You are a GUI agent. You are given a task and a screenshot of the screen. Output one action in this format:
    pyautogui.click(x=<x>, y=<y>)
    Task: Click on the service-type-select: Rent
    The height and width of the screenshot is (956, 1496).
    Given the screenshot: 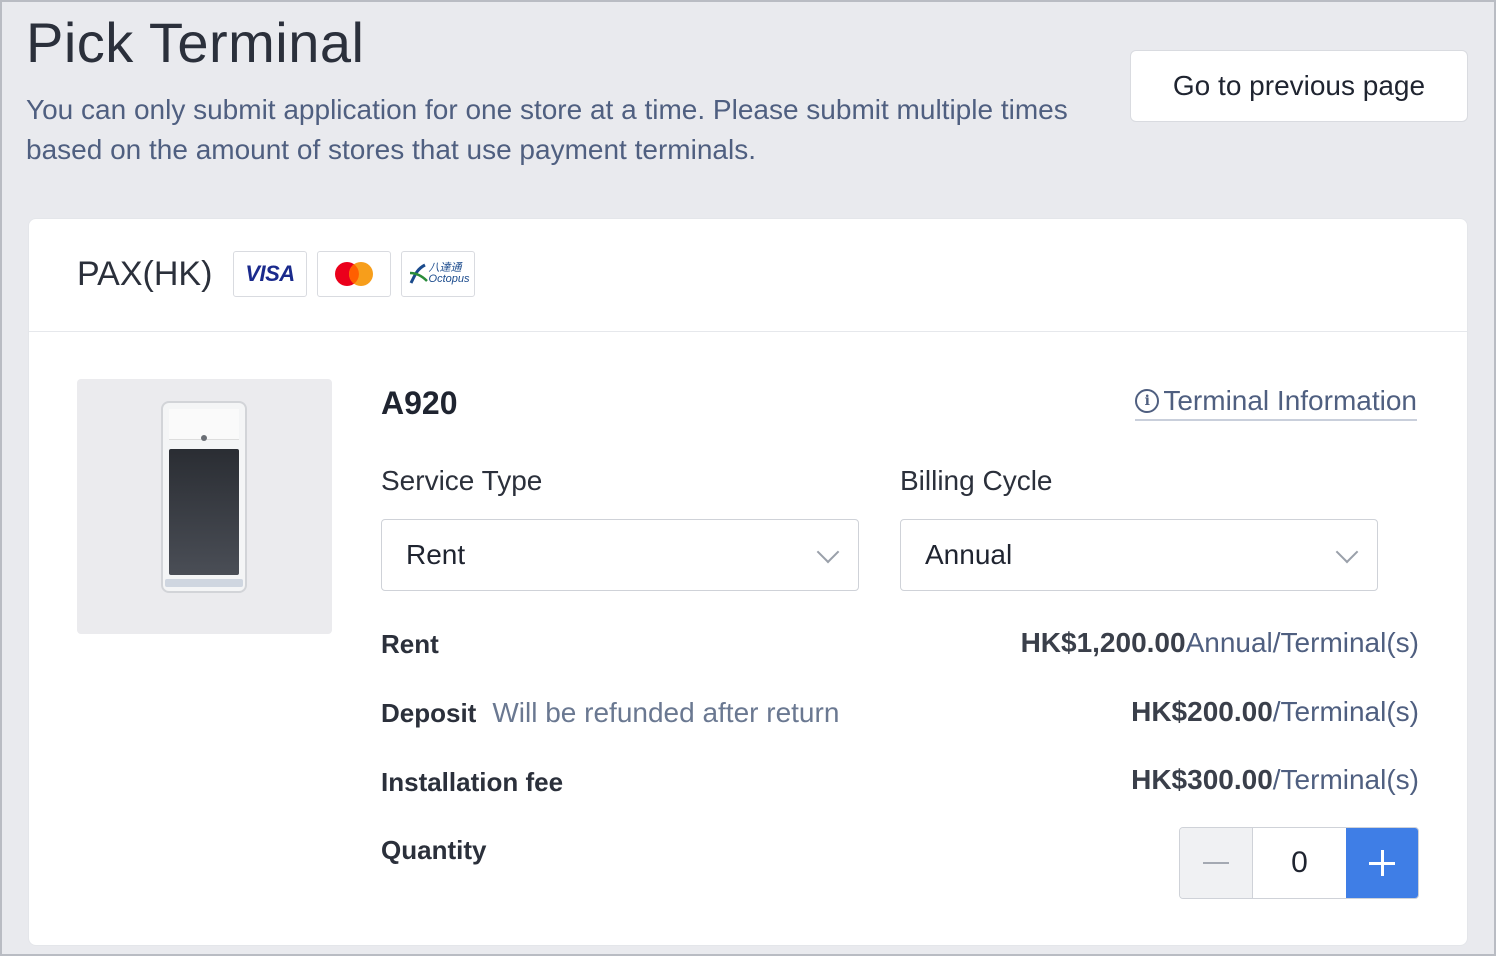 What is the action you would take?
    pyautogui.click(x=620, y=555)
    